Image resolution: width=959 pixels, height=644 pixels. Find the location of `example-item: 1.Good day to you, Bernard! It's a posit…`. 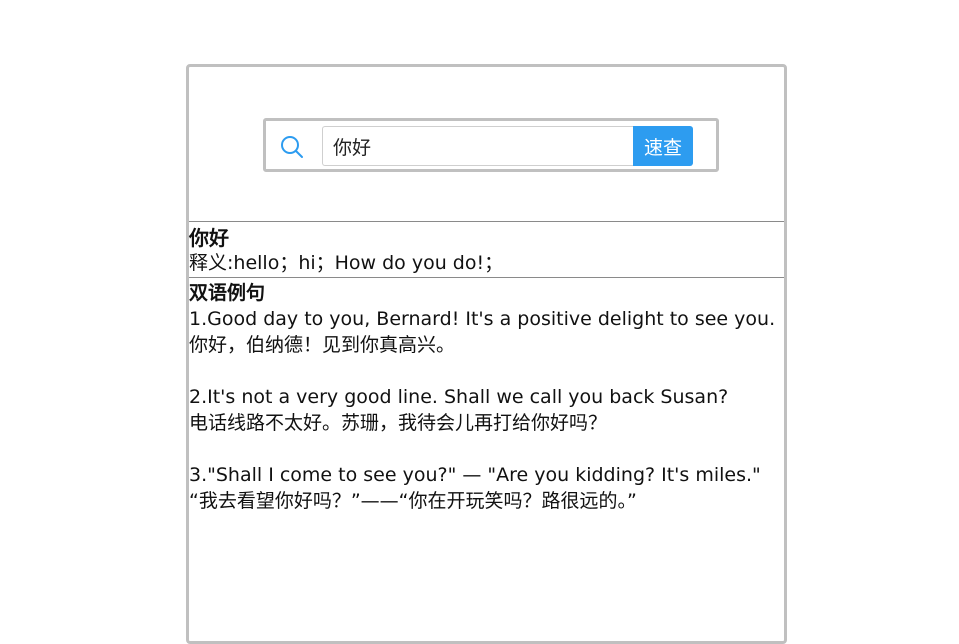

example-item: 1.Good day to you, Bernard! It's a posit… is located at coordinates (486, 332).